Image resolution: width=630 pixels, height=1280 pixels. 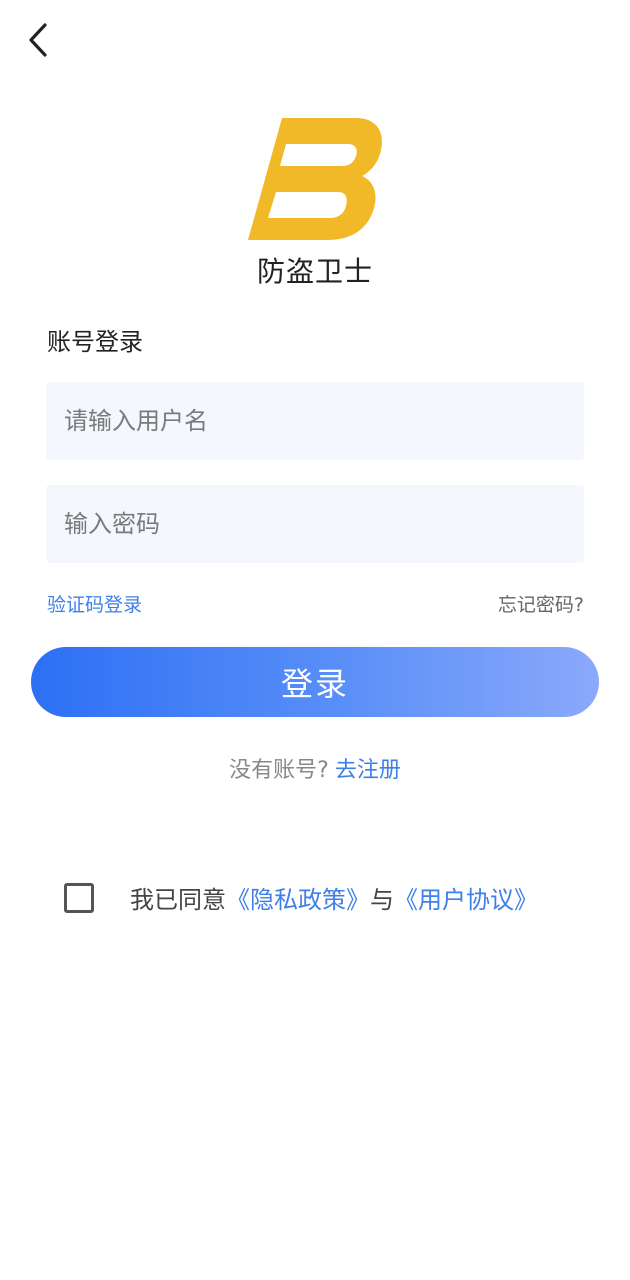 What do you see at coordinates (382, 900) in the screenshot?
I see `agreement-joiner: 与` at bounding box center [382, 900].